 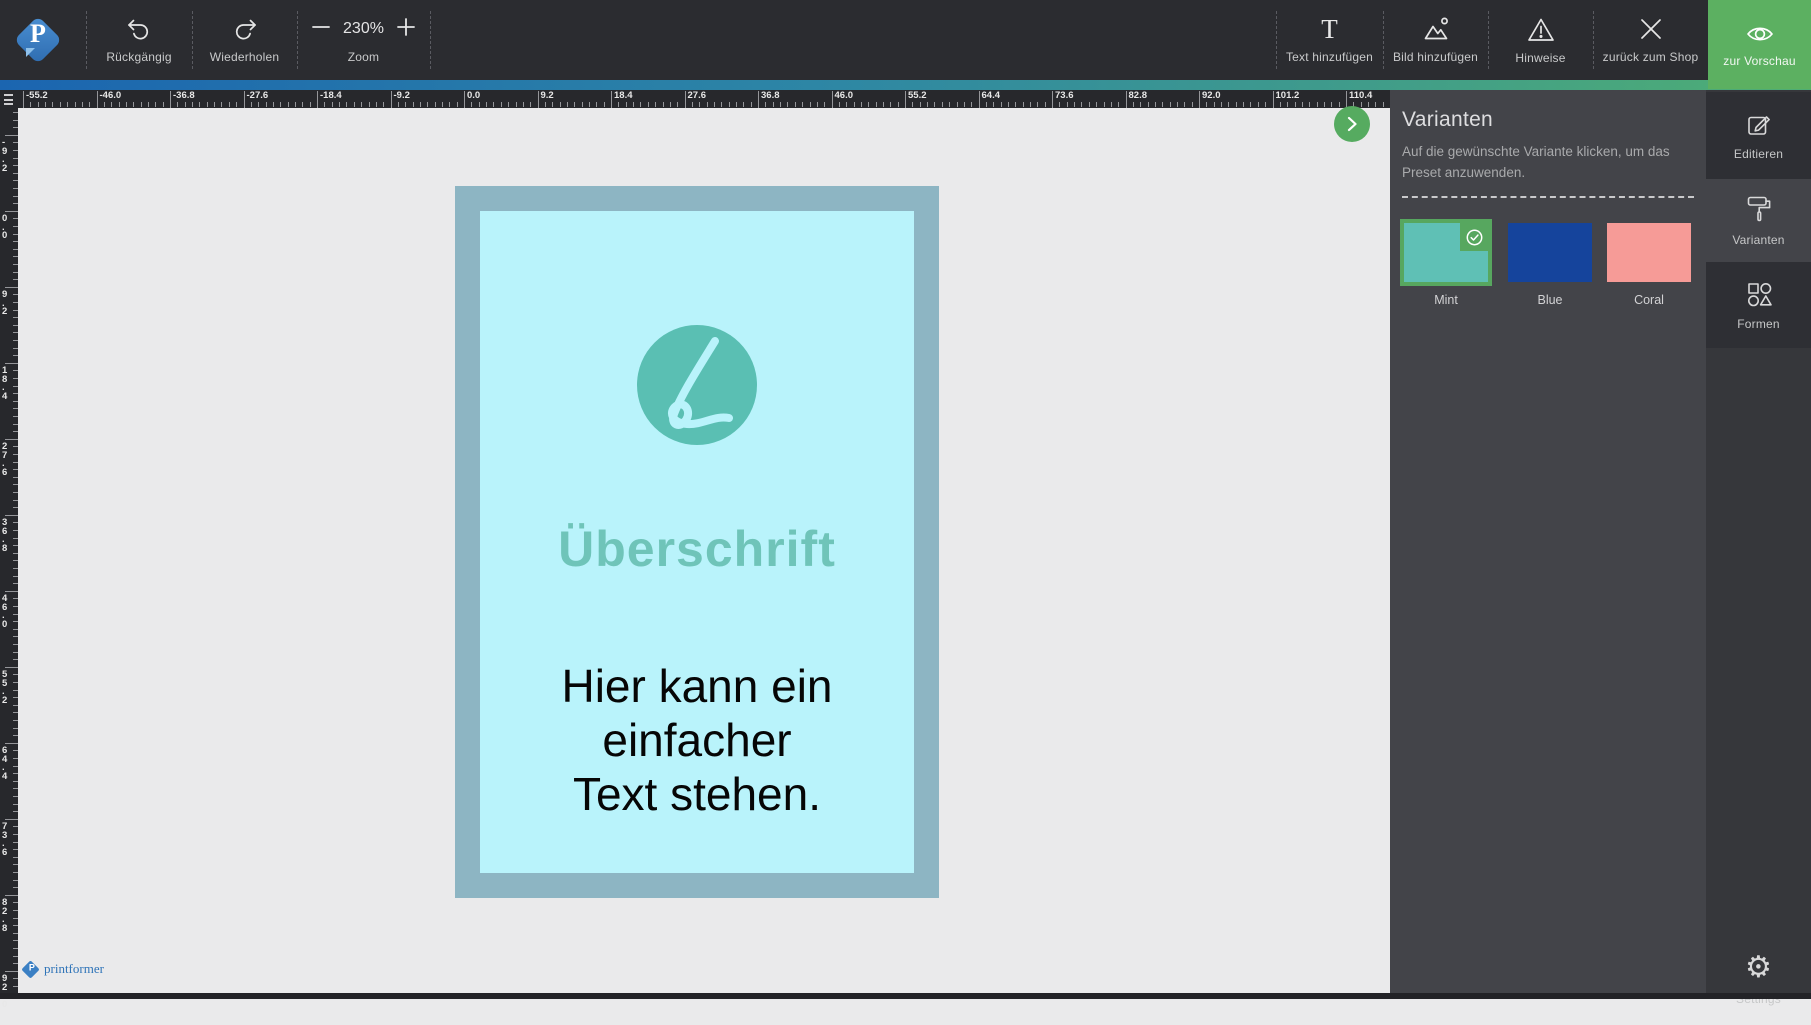 What do you see at coordinates (1361, 95) in the screenshot?
I see `ruler-top-label: 110.4` at bounding box center [1361, 95].